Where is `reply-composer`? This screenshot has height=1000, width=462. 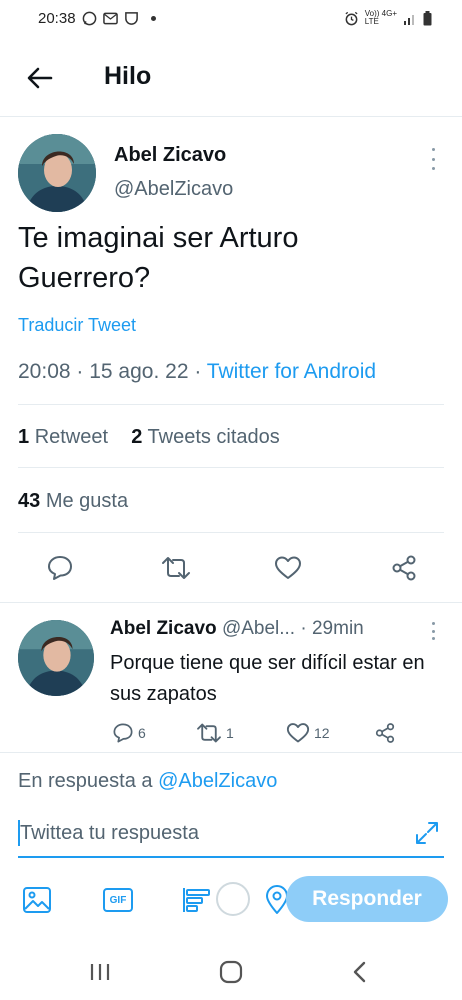 reply-composer is located at coordinates (231, 837).